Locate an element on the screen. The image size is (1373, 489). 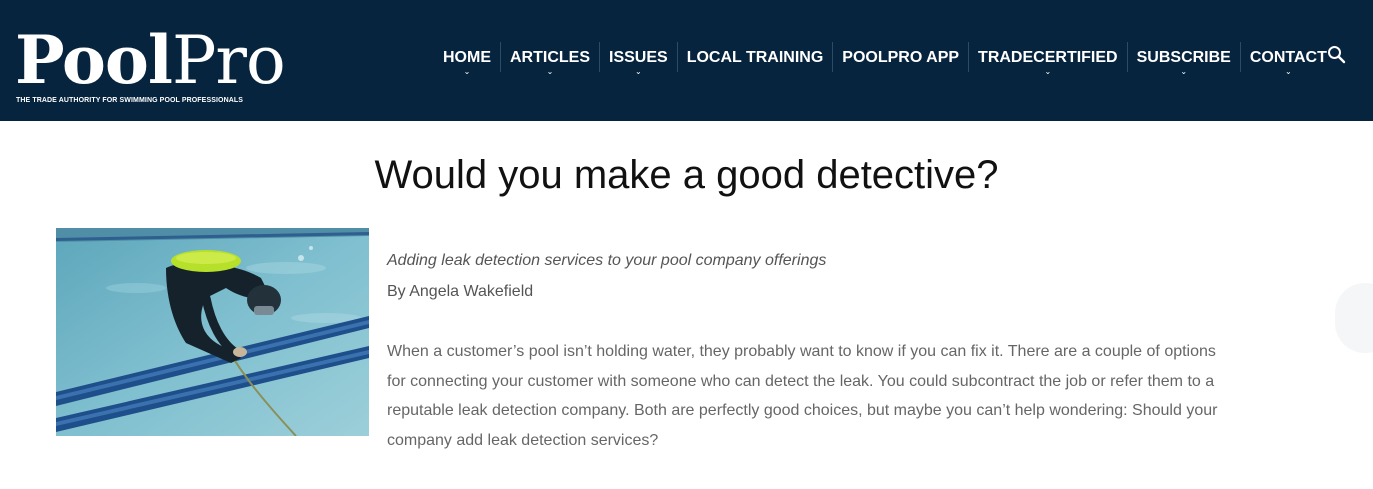
nav-item-home: HOME ⌄ is located at coordinates (467, 59).